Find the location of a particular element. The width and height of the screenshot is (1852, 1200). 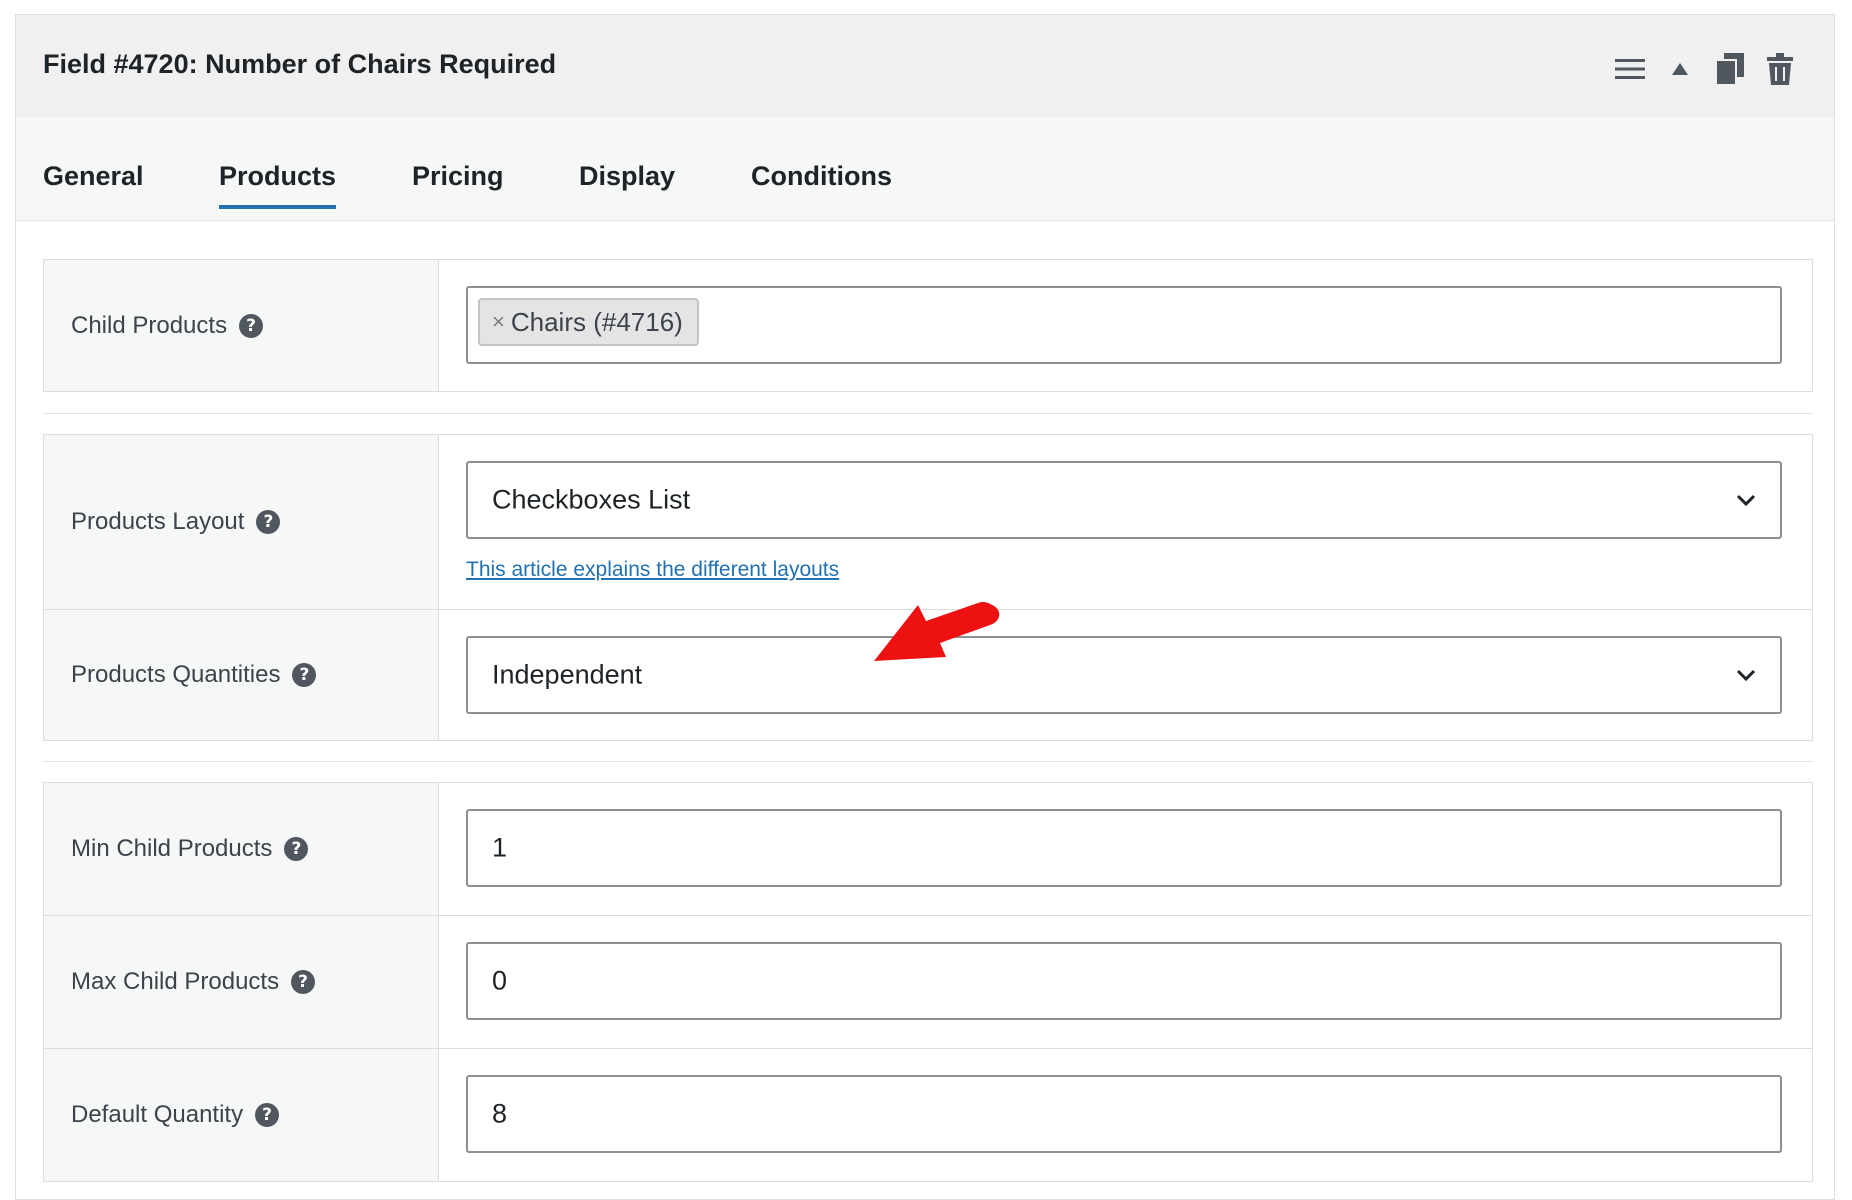

products-quantities-label: Products Quantities ? is located at coordinates (241, 675).